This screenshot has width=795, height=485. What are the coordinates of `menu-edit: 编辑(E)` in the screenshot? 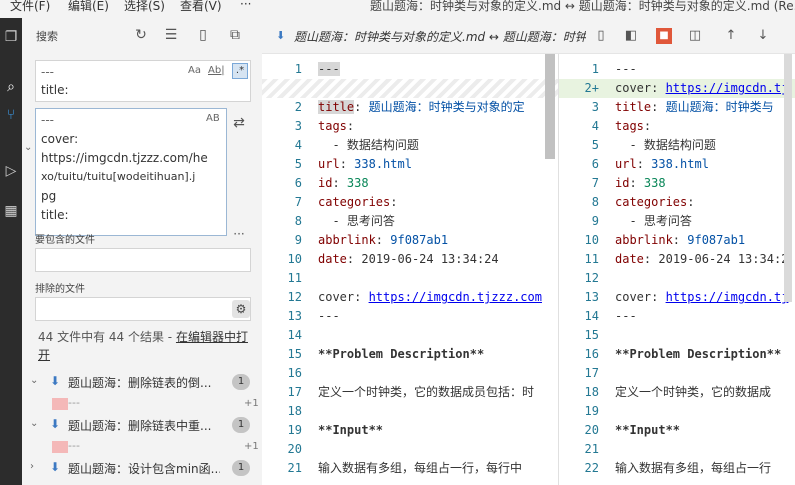 It's located at (88, 7).